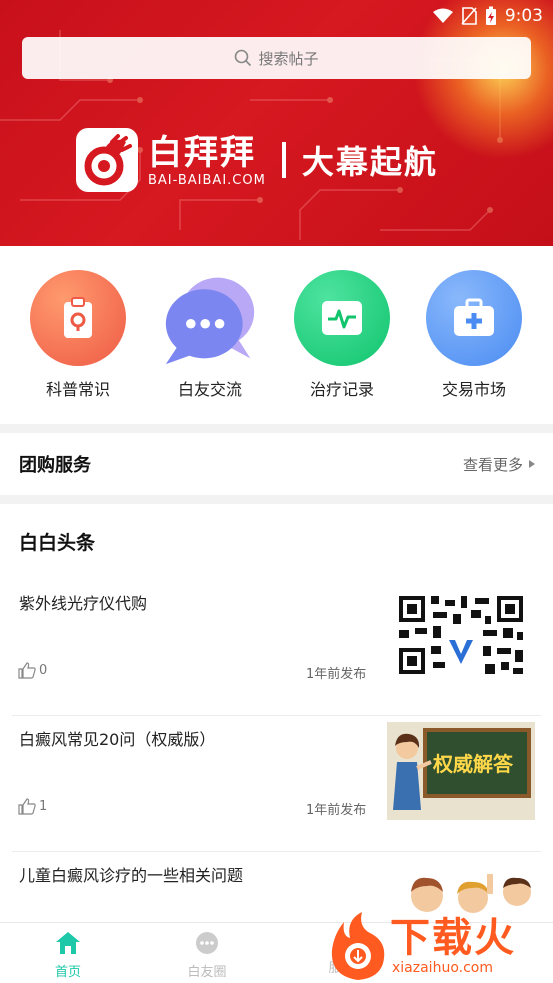  I want to click on news-title: 儿童白癜风诊疗的一些相关问题, so click(131, 875).